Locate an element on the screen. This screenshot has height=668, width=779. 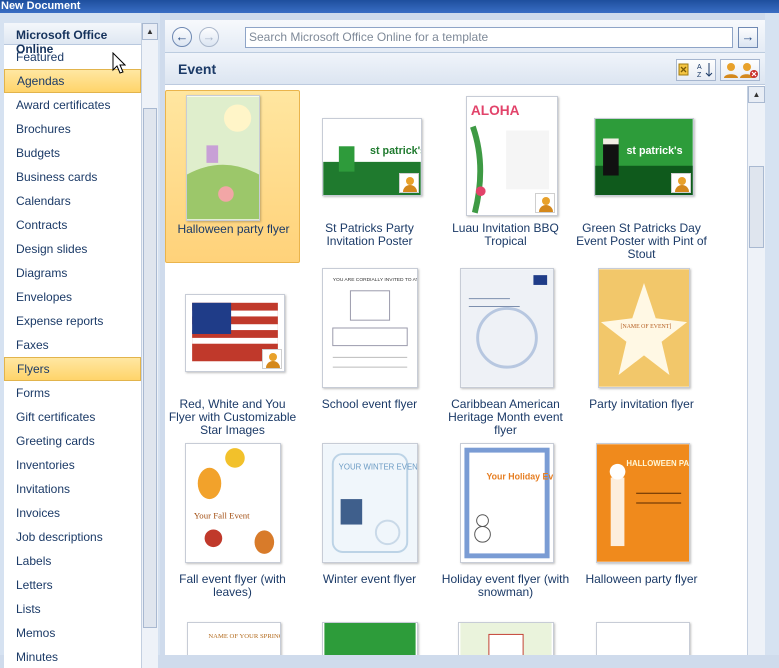
sidebar-item-memos: Memos is located at coordinates (72, 633).